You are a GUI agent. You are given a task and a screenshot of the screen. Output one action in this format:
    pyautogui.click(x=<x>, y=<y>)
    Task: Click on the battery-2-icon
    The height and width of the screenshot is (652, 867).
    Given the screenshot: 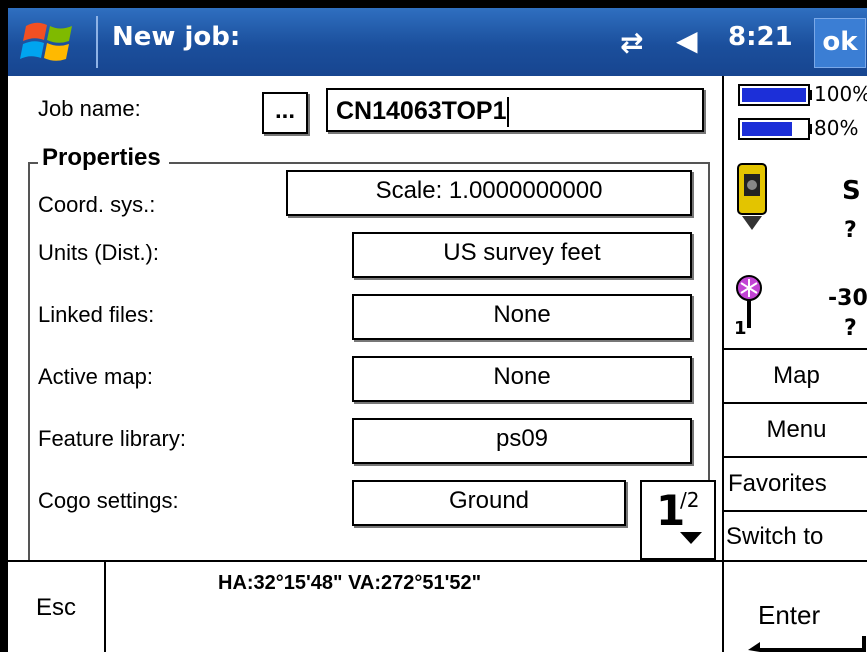 What is the action you would take?
    pyautogui.click(x=774, y=129)
    